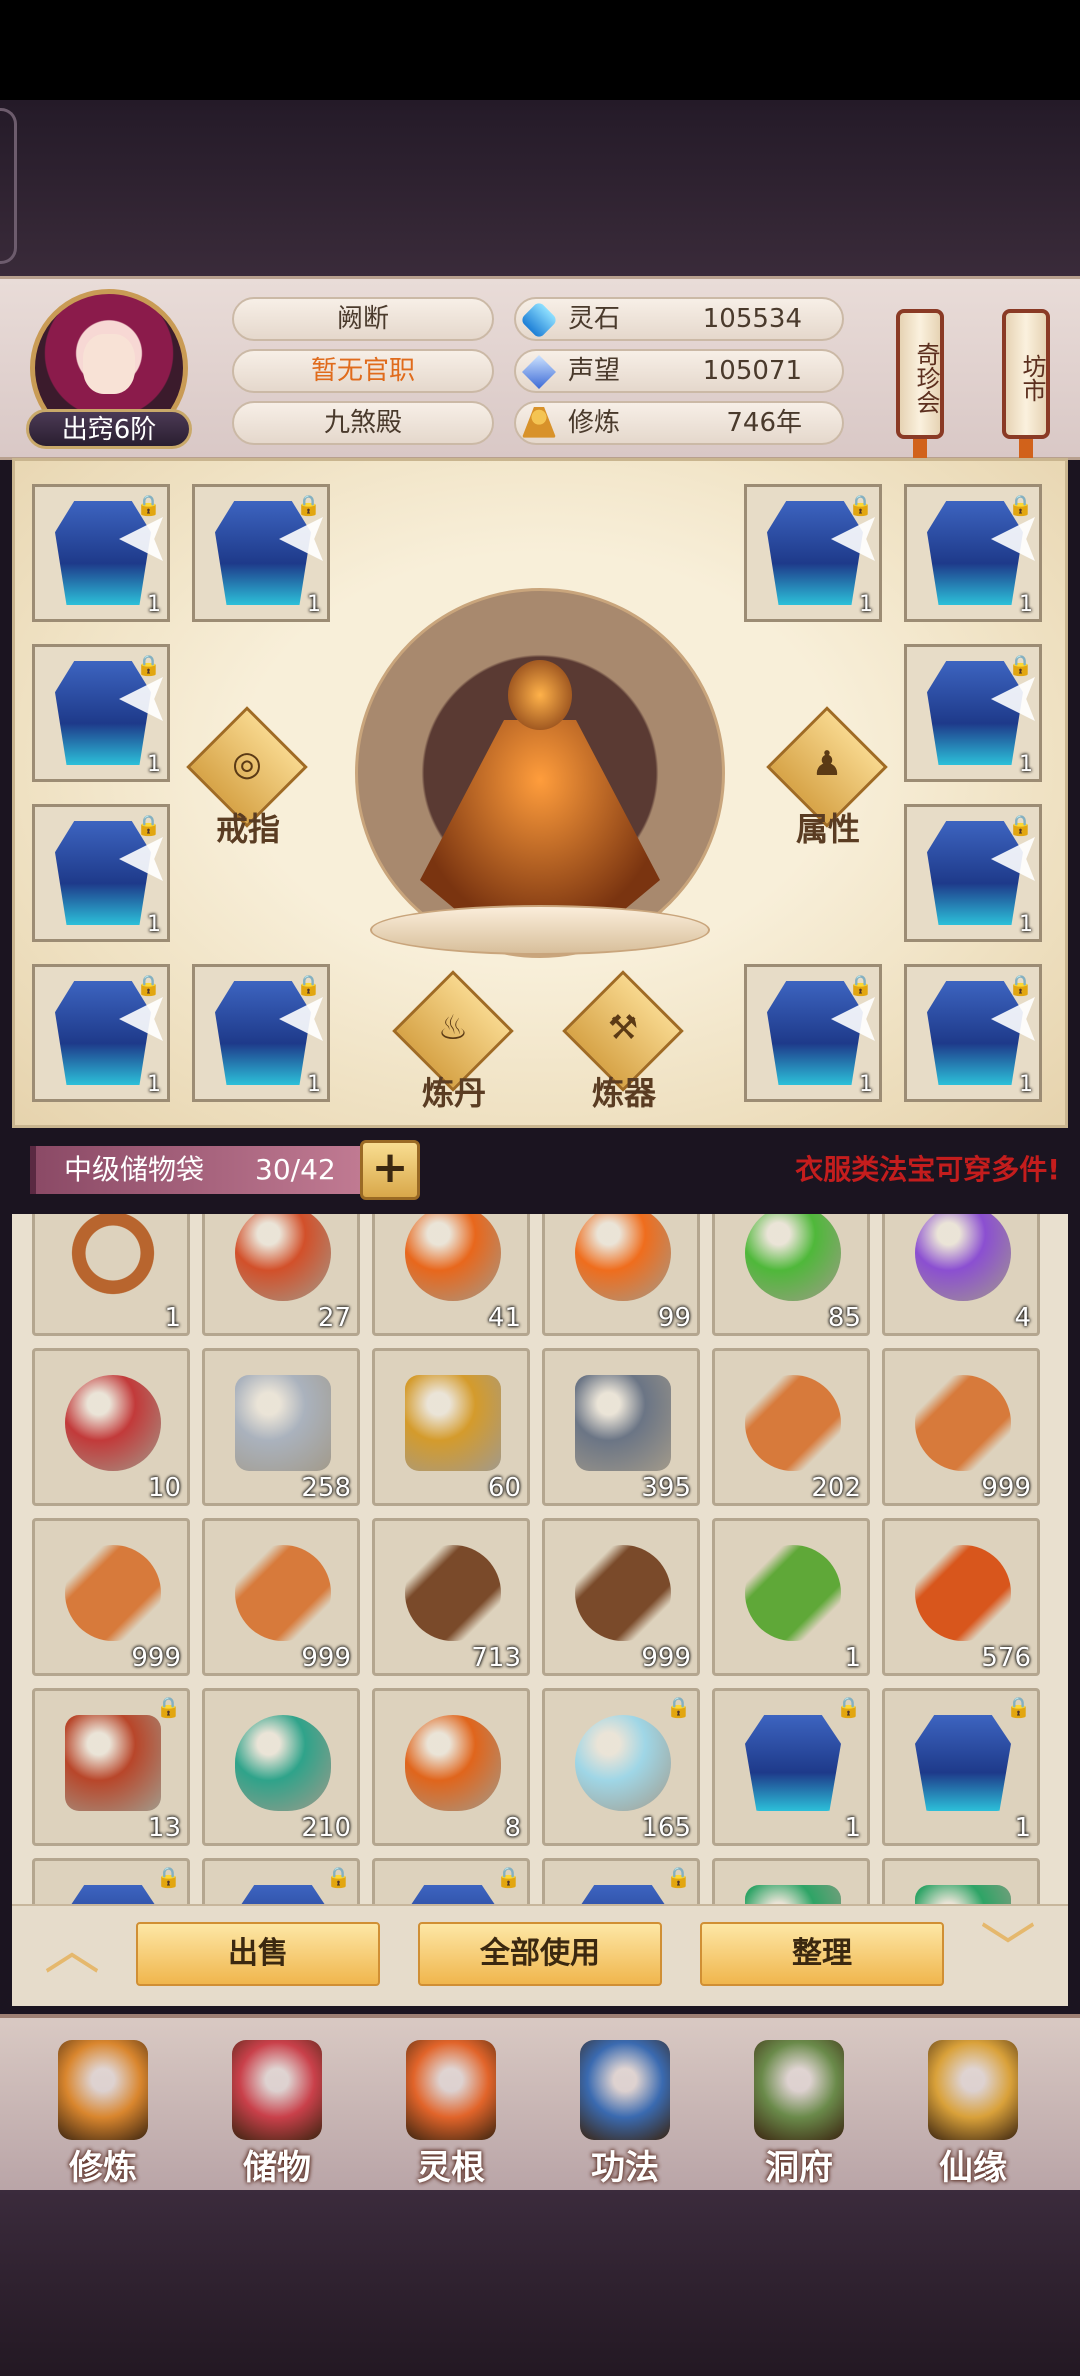 The height and width of the screenshot is (2376, 1080). I want to click on inventory-slot: 576, so click(961, 1597).